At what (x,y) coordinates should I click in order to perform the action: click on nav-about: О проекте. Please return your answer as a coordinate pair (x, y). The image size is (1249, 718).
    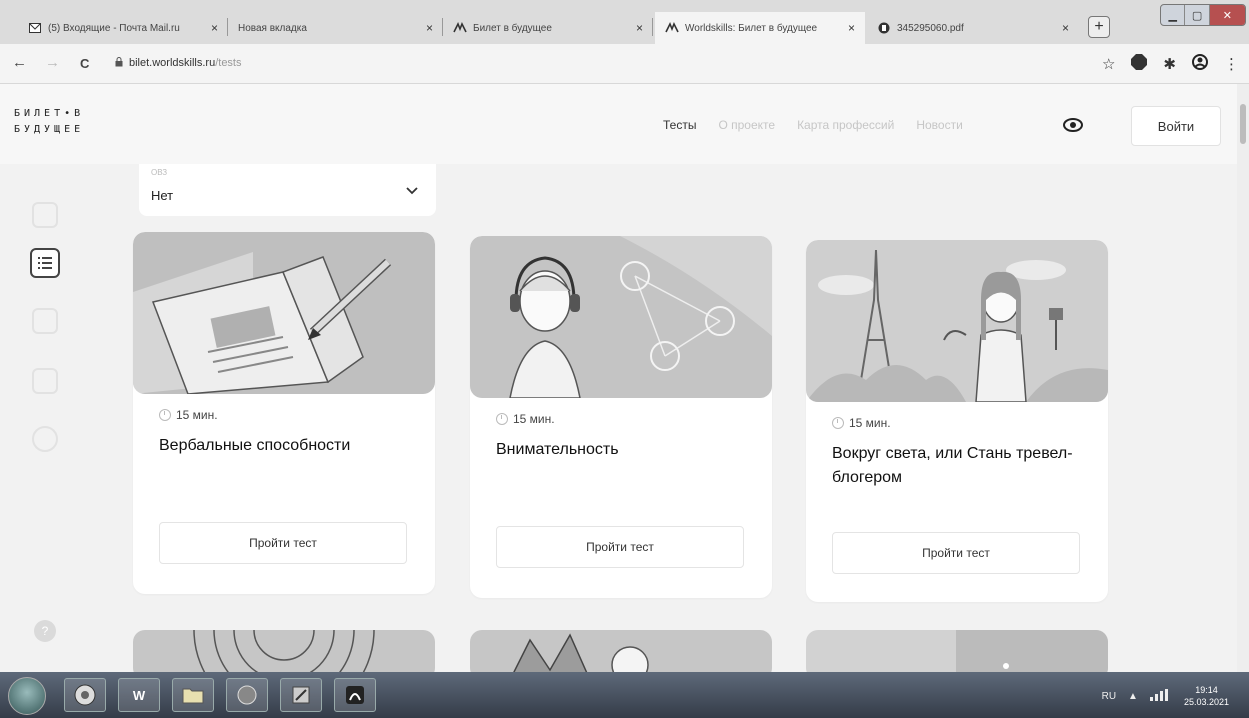
    Looking at the image, I should click on (746, 125).